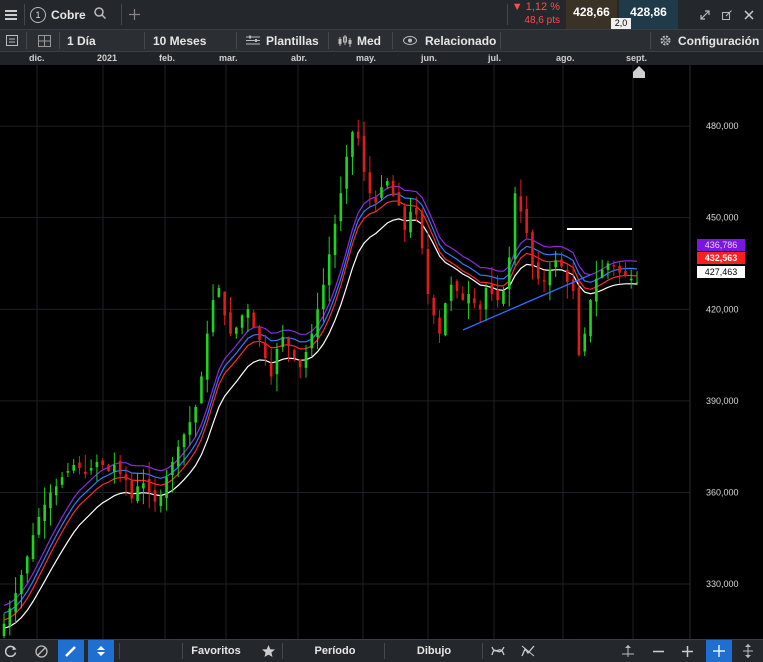 The height and width of the screenshot is (662, 763). Describe the element at coordinates (41, 651) in the screenshot. I see `hide-icon` at that location.